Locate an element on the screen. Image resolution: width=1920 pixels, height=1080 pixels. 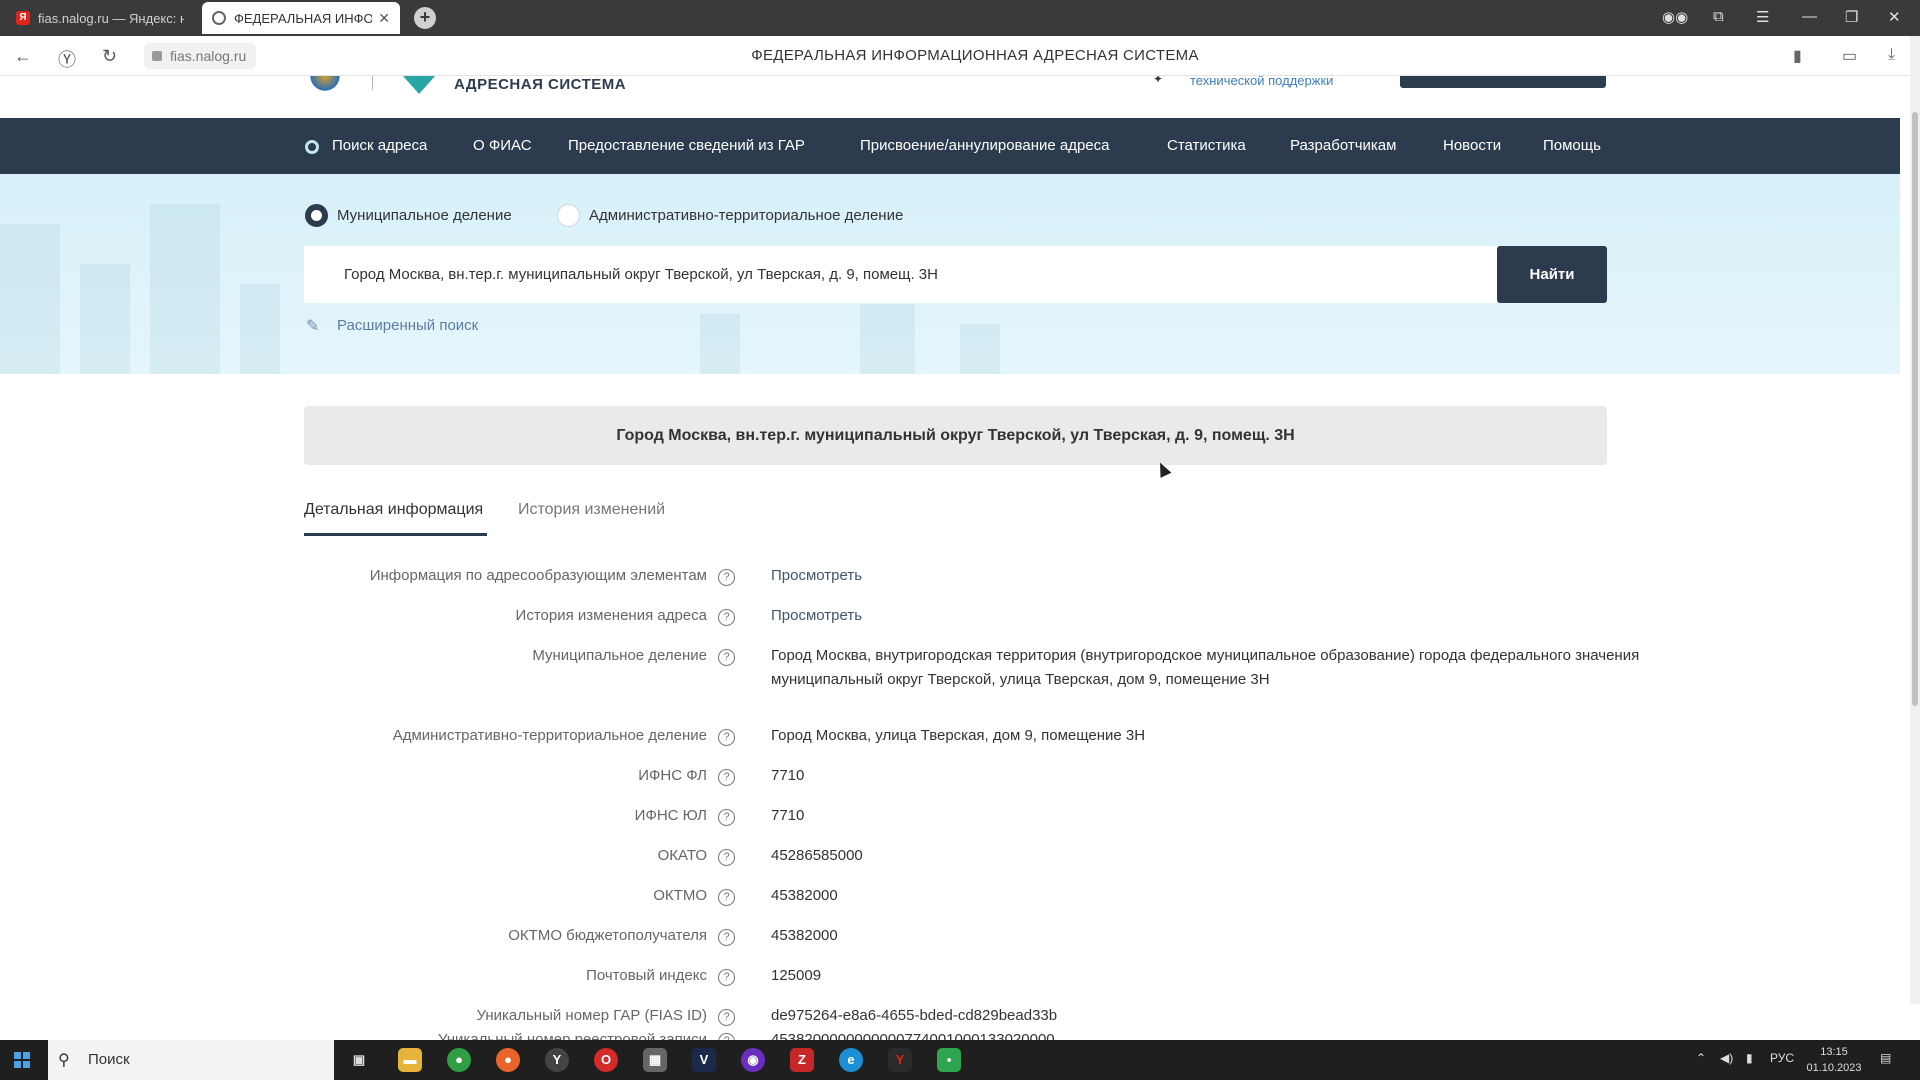
keyboard-language: РУС is located at coordinates (1782, 1058).